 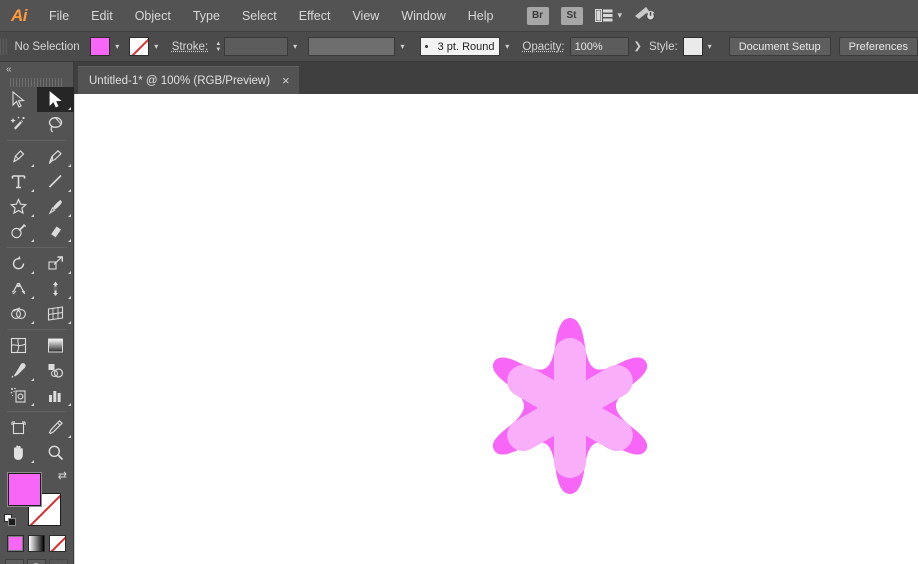 What do you see at coordinates (507, 46) in the screenshot?
I see `brush-chevron-down-icon: ▾` at bounding box center [507, 46].